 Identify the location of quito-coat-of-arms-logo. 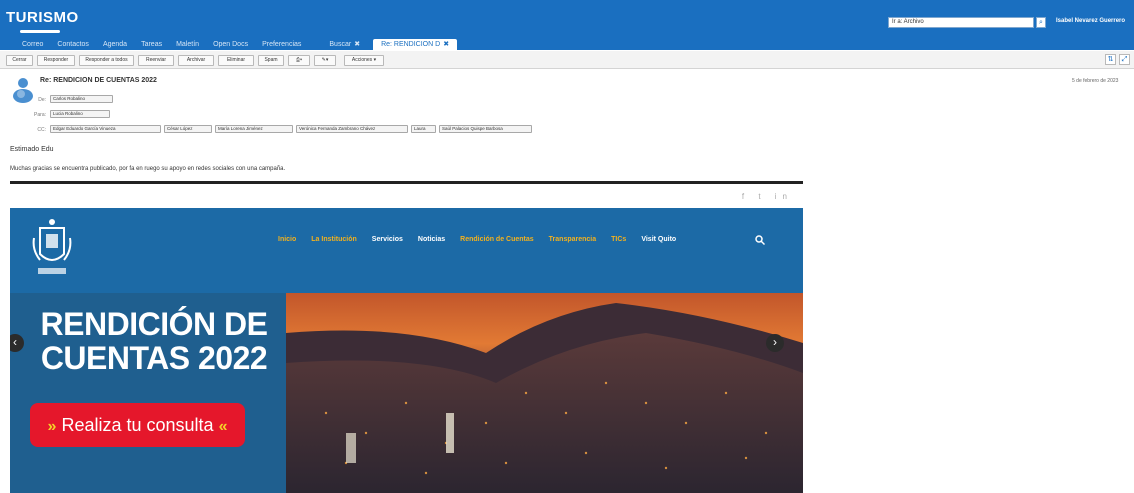
(52, 246).